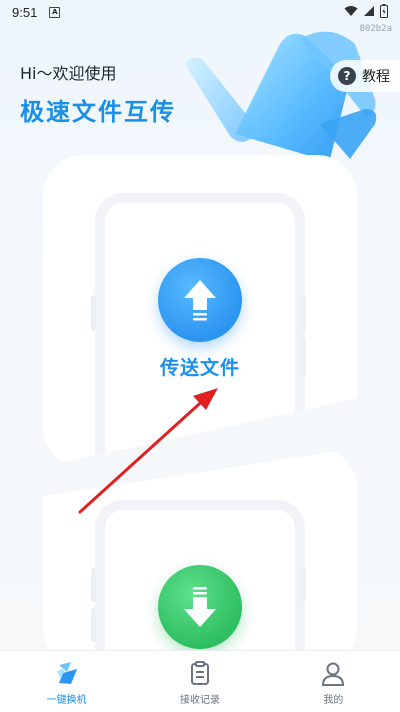 The image size is (400, 712). Describe the element at coordinates (66, 700) in the screenshot. I see `nav-label: 一键换机` at that location.